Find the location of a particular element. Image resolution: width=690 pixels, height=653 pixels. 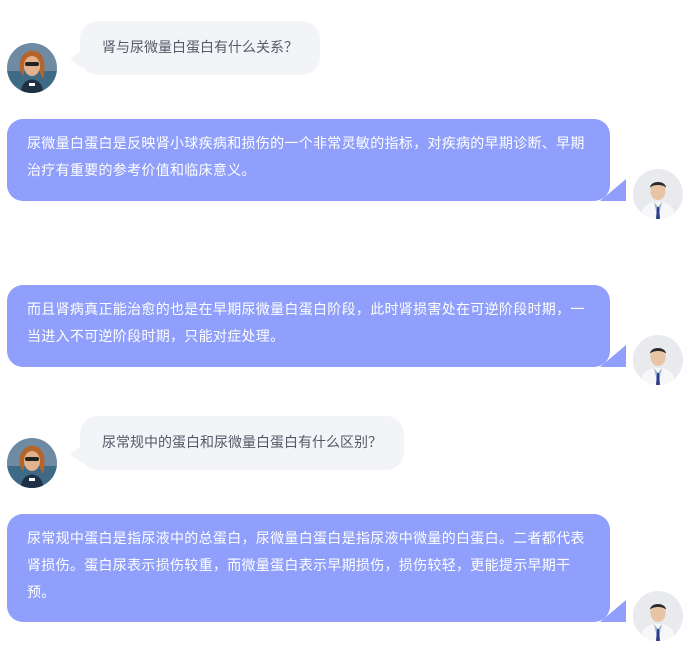

user-message-text: 尿常规中的蛋白和尿微量白蛋白有什么区别？ is located at coordinates (242, 443).